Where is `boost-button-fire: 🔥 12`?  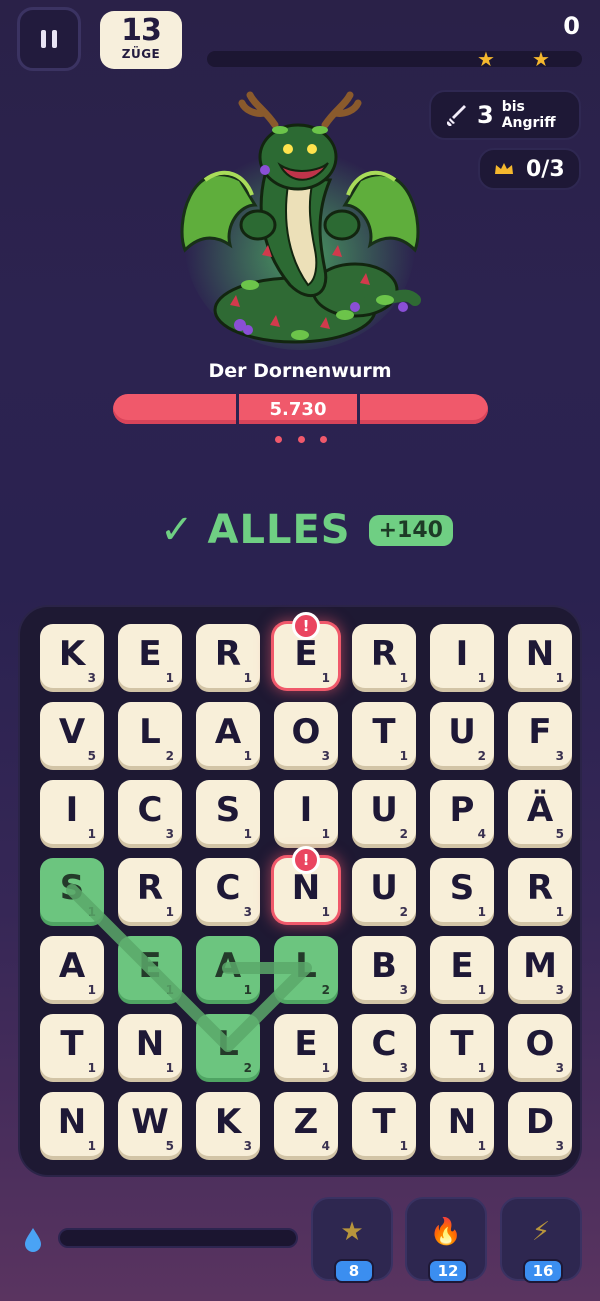 boost-button-fire: 🔥 12 is located at coordinates (446, 1240).